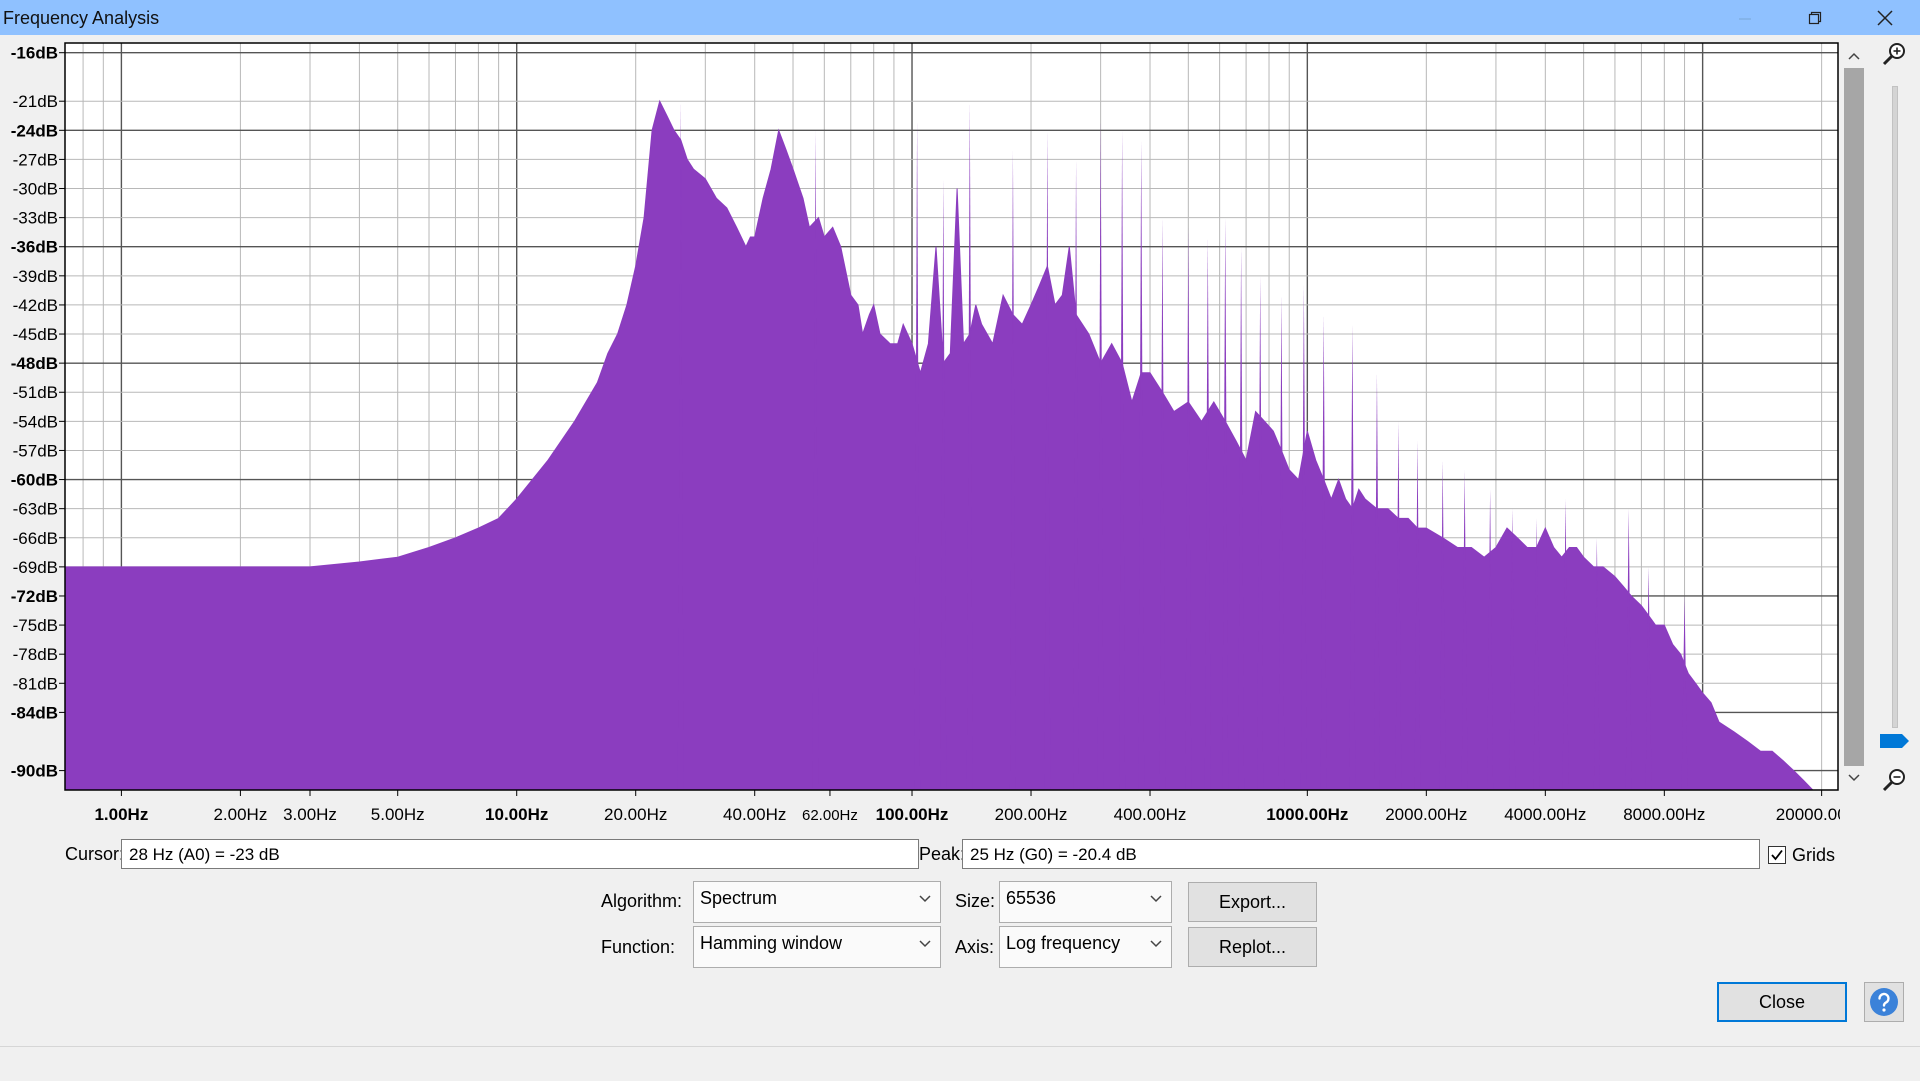  I want to click on zoom-out-icon, so click(1893, 780).